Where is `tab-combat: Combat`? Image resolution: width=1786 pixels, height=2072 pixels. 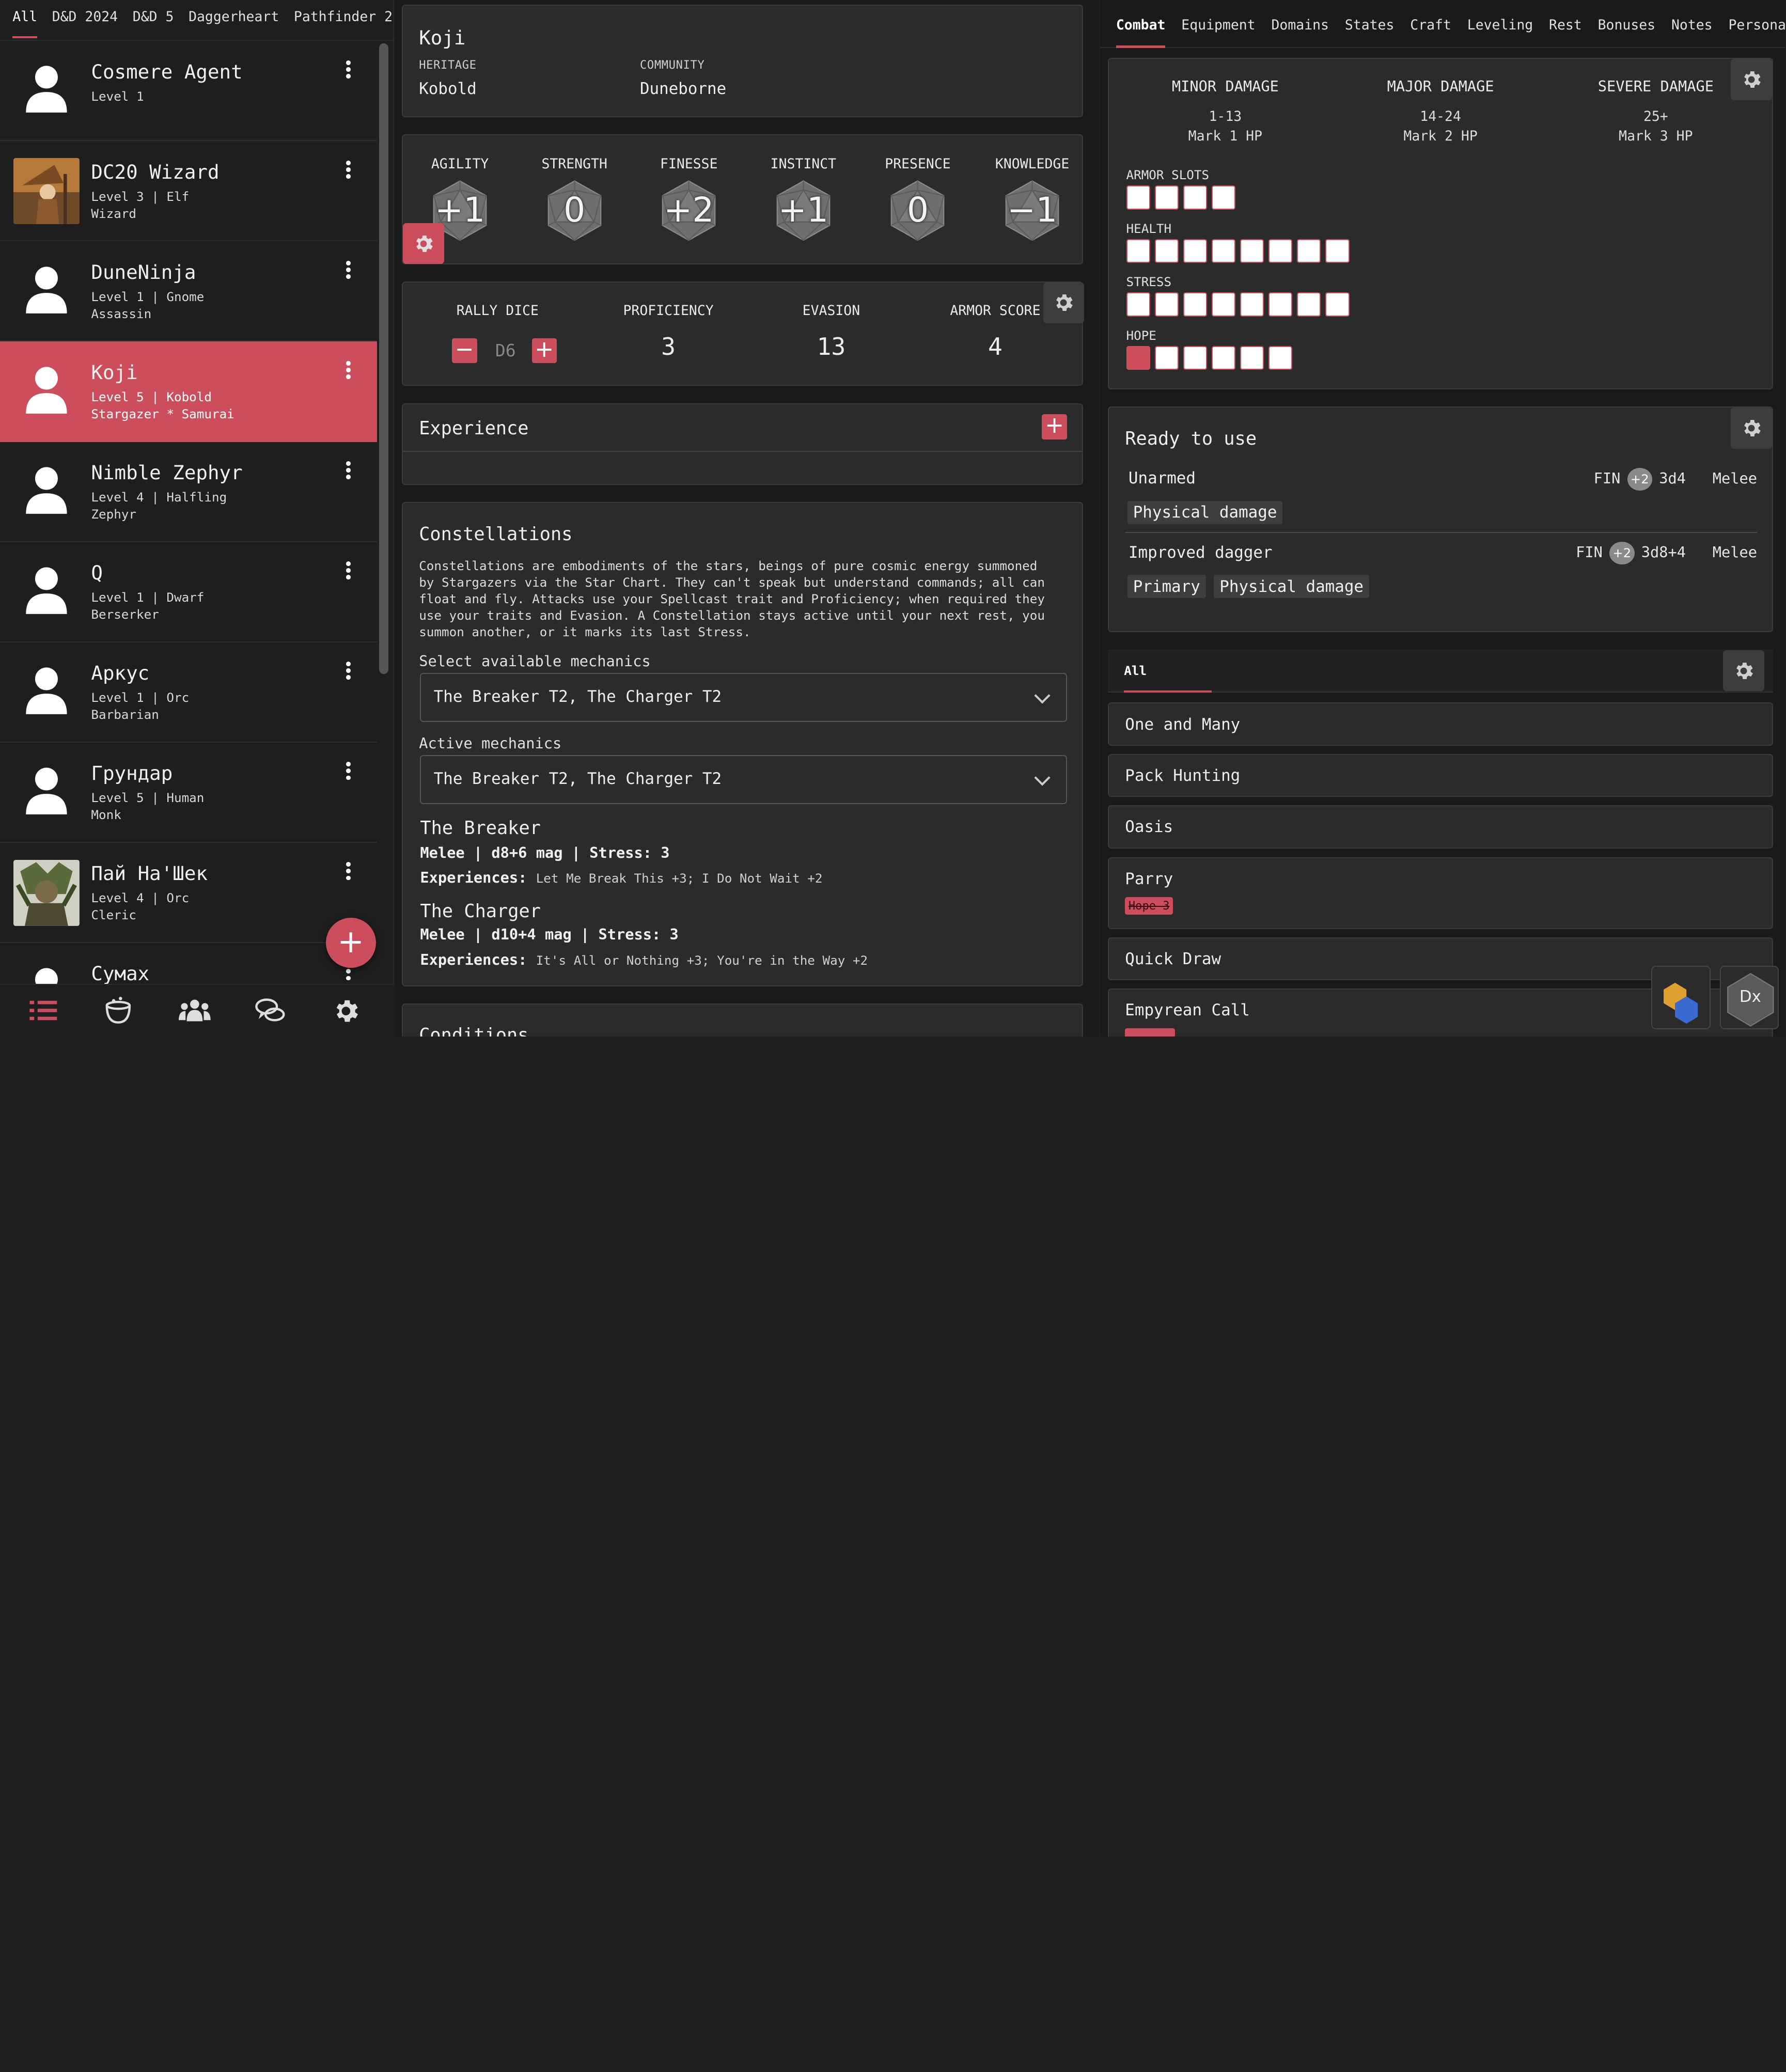
tab-combat: Combat is located at coordinates (1141, 24).